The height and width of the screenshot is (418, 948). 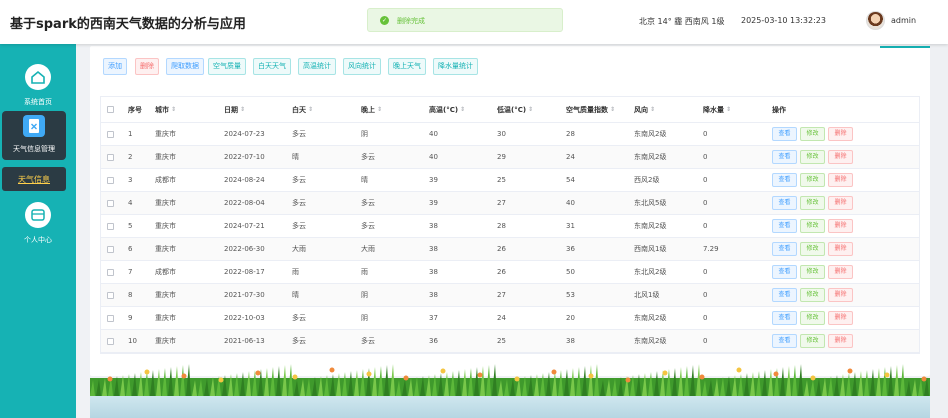 What do you see at coordinates (779, 109) in the screenshot?
I see `column-header: 操作` at bounding box center [779, 109].